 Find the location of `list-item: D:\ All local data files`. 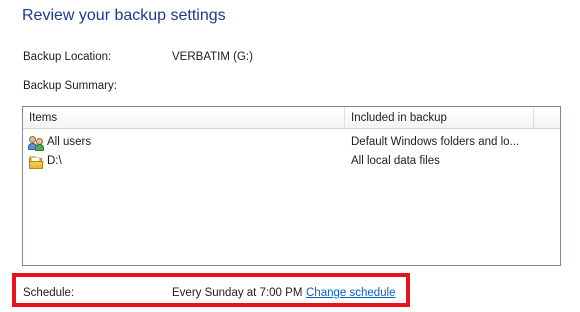

list-item: D:\ All local data files is located at coordinates (291, 161).